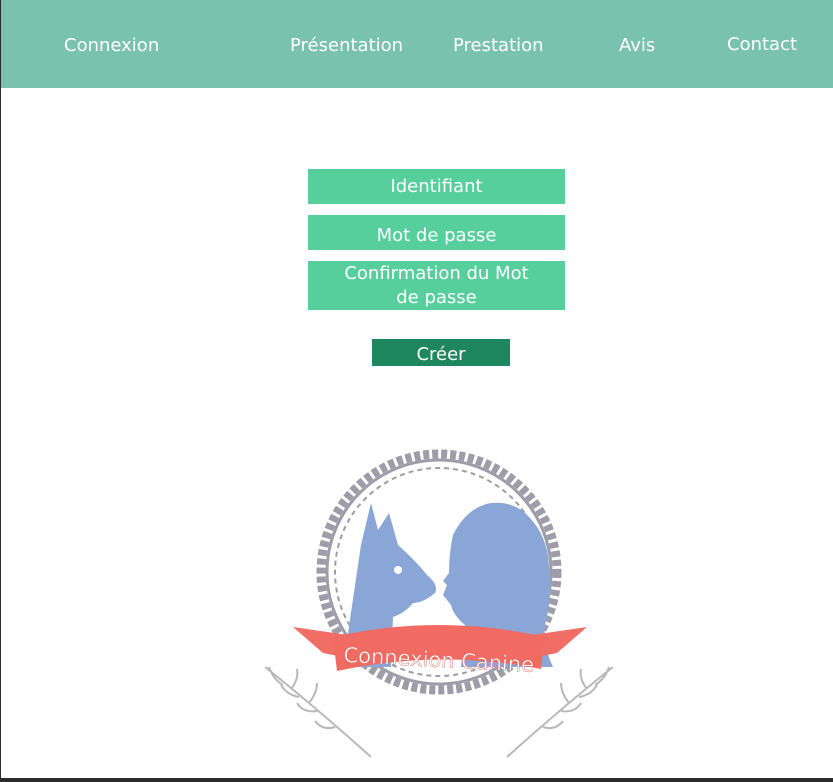 The height and width of the screenshot is (782, 833). Describe the element at coordinates (441, 352) in the screenshot. I see `create-button: Créer` at that location.